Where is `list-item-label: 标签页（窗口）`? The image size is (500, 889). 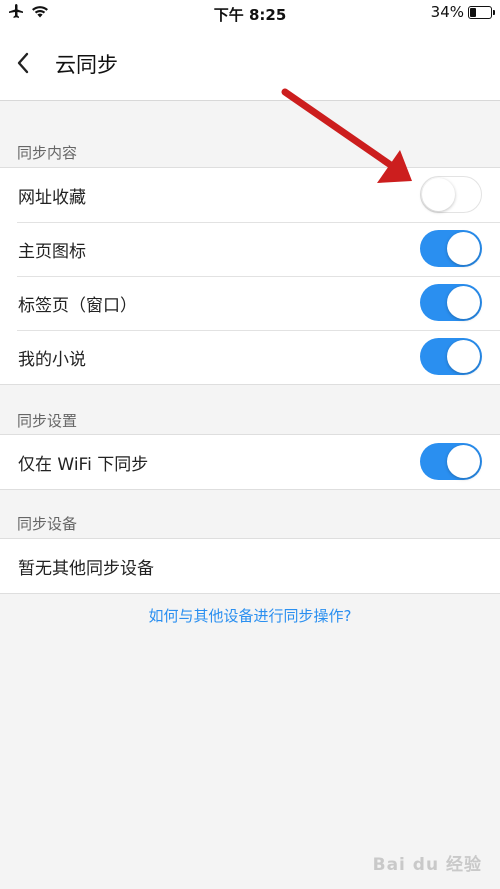 list-item-label: 标签页（窗口） is located at coordinates (77, 305).